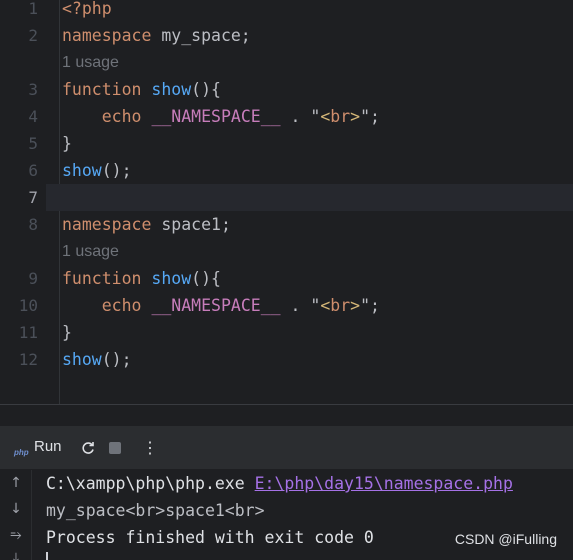 The height and width of the screenshot is (560, 573). Describe the element at coordinates (28, 332) in the screenshot. I see `line-number: 11` at that location.